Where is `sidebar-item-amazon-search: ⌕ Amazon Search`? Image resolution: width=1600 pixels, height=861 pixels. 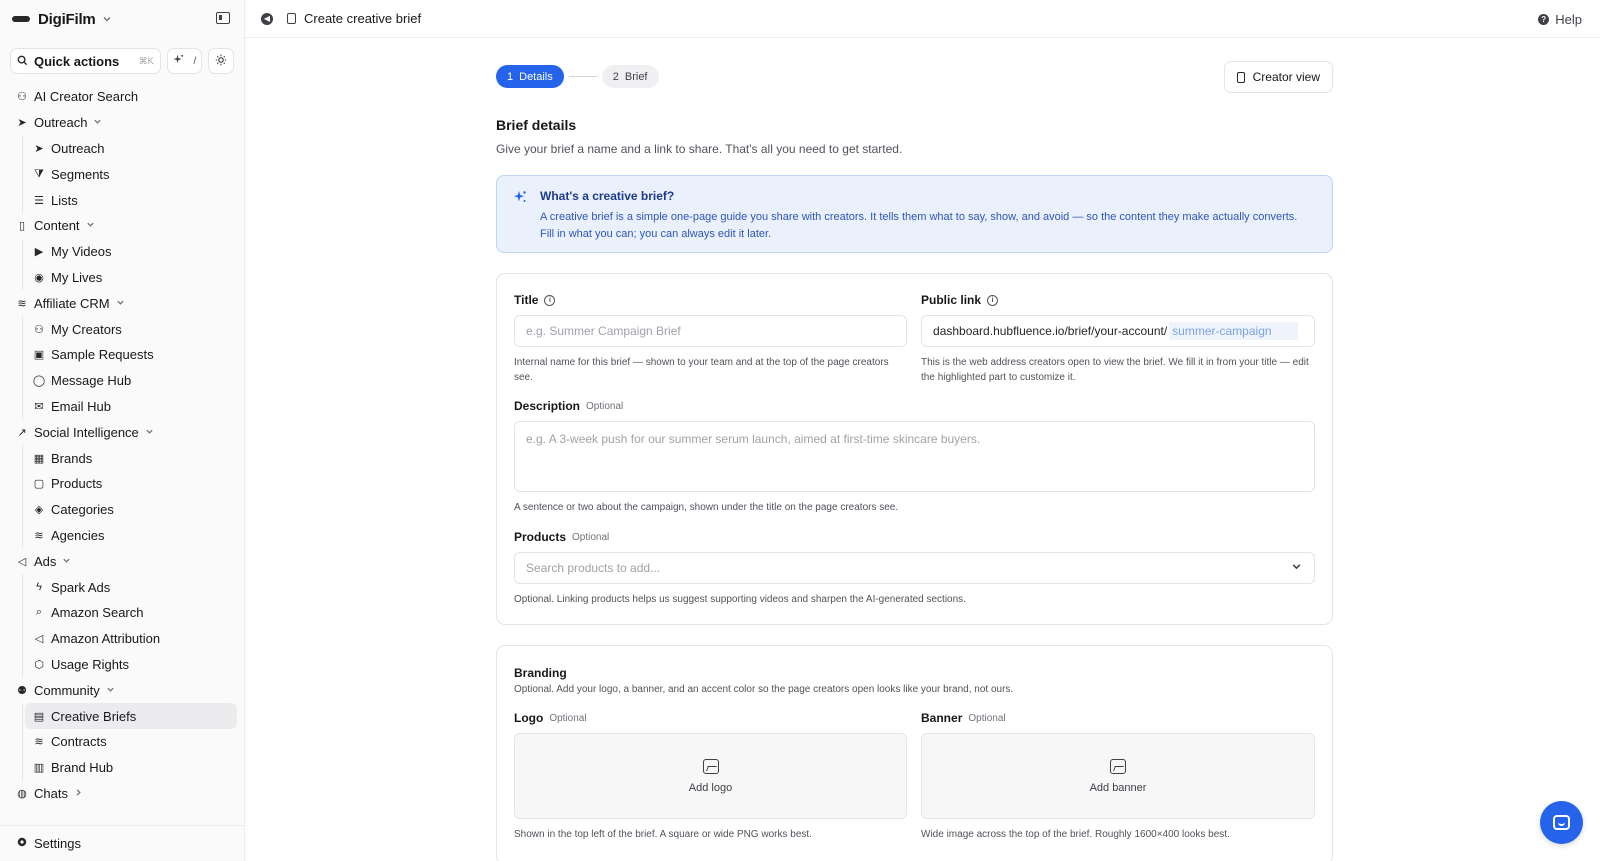
sidebar-item-amazon-search: ⌕ Amazon Search is located at coordinates (133, 613).